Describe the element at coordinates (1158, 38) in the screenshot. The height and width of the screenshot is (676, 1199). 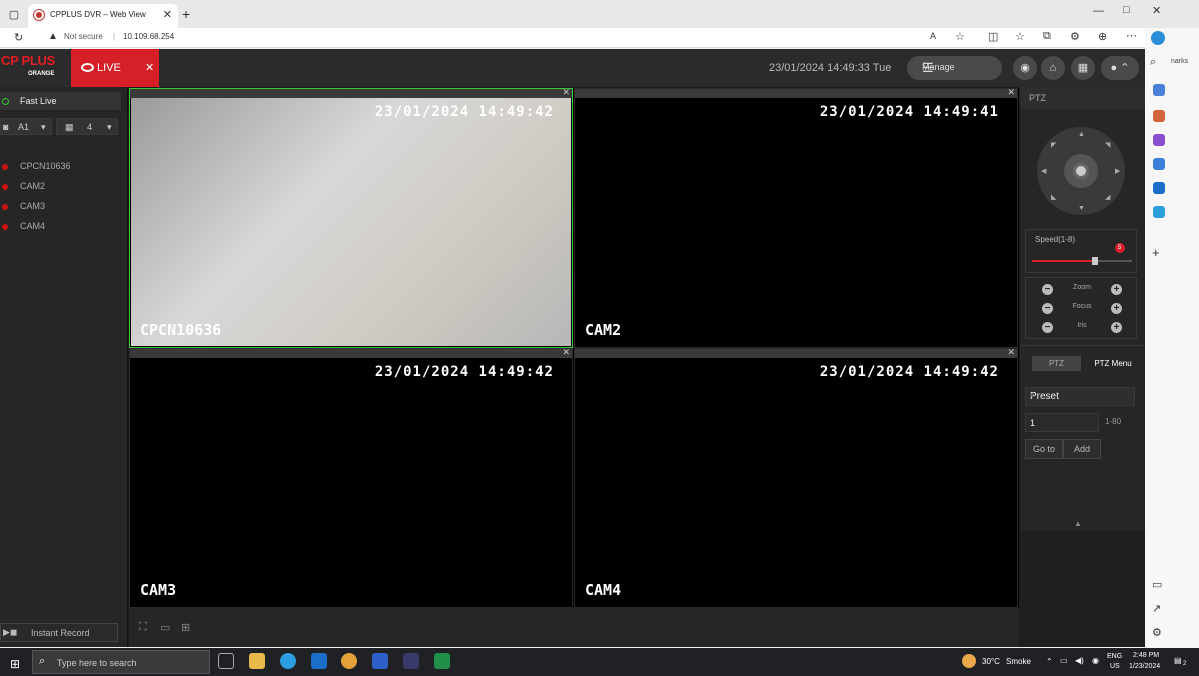
I see `copilot-icon` at that location.